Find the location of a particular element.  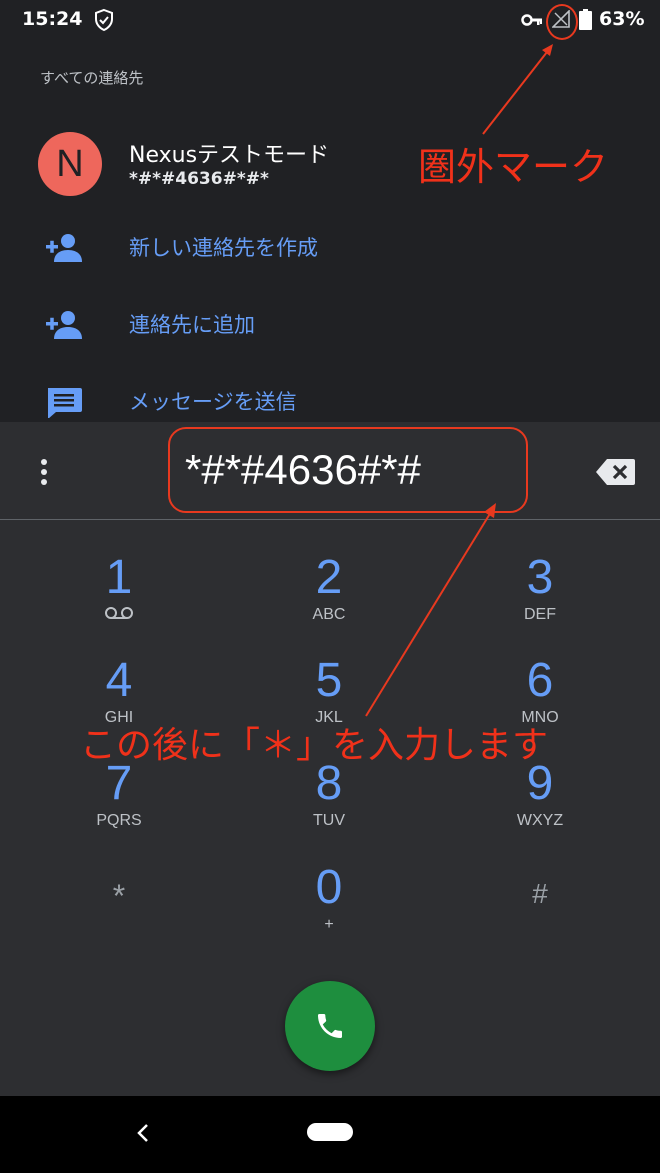

contact-number: *#*#4636#*#* is located at coordinates (199, 179).